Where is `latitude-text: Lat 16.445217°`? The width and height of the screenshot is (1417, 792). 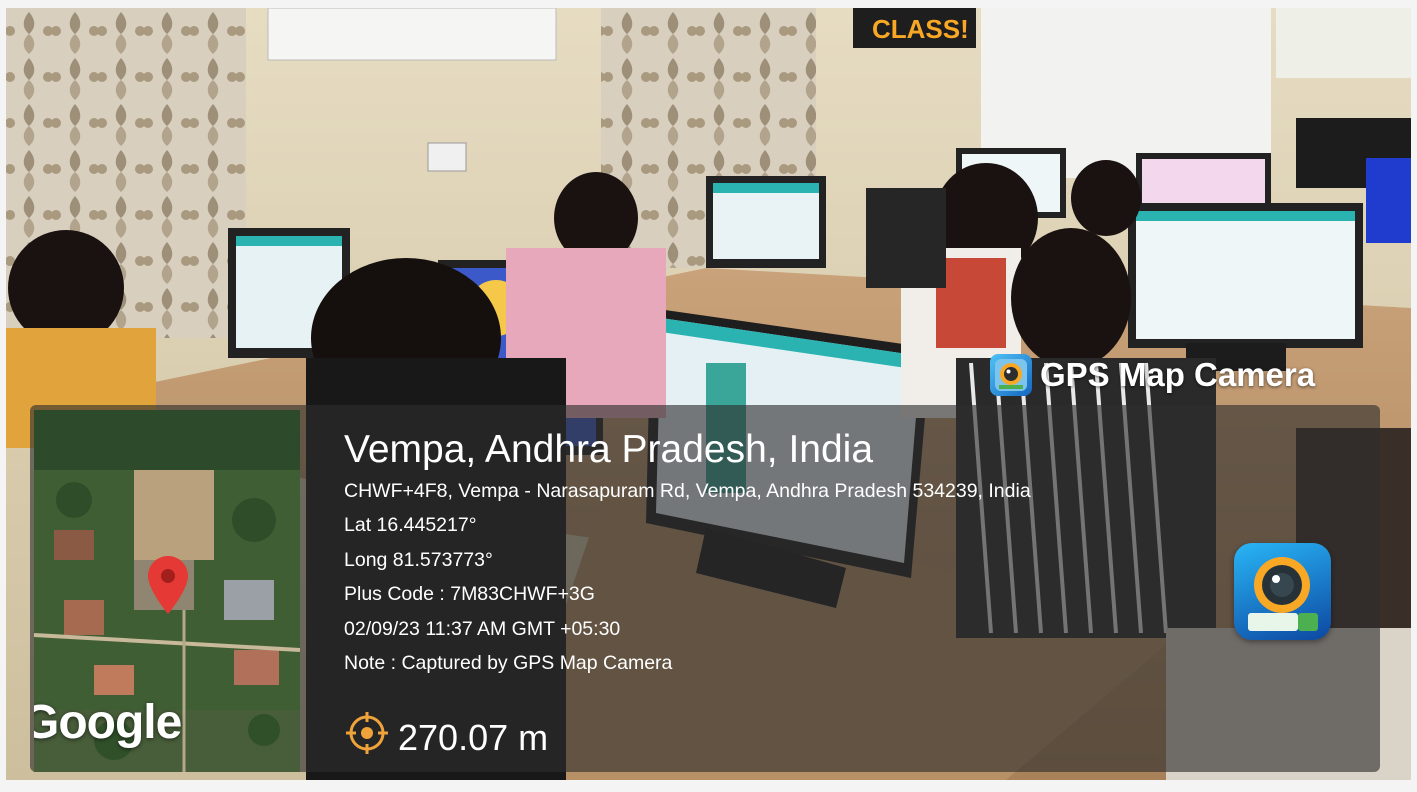
latitude-text: Lat 16.445217° is located at coordinates (410, 525).